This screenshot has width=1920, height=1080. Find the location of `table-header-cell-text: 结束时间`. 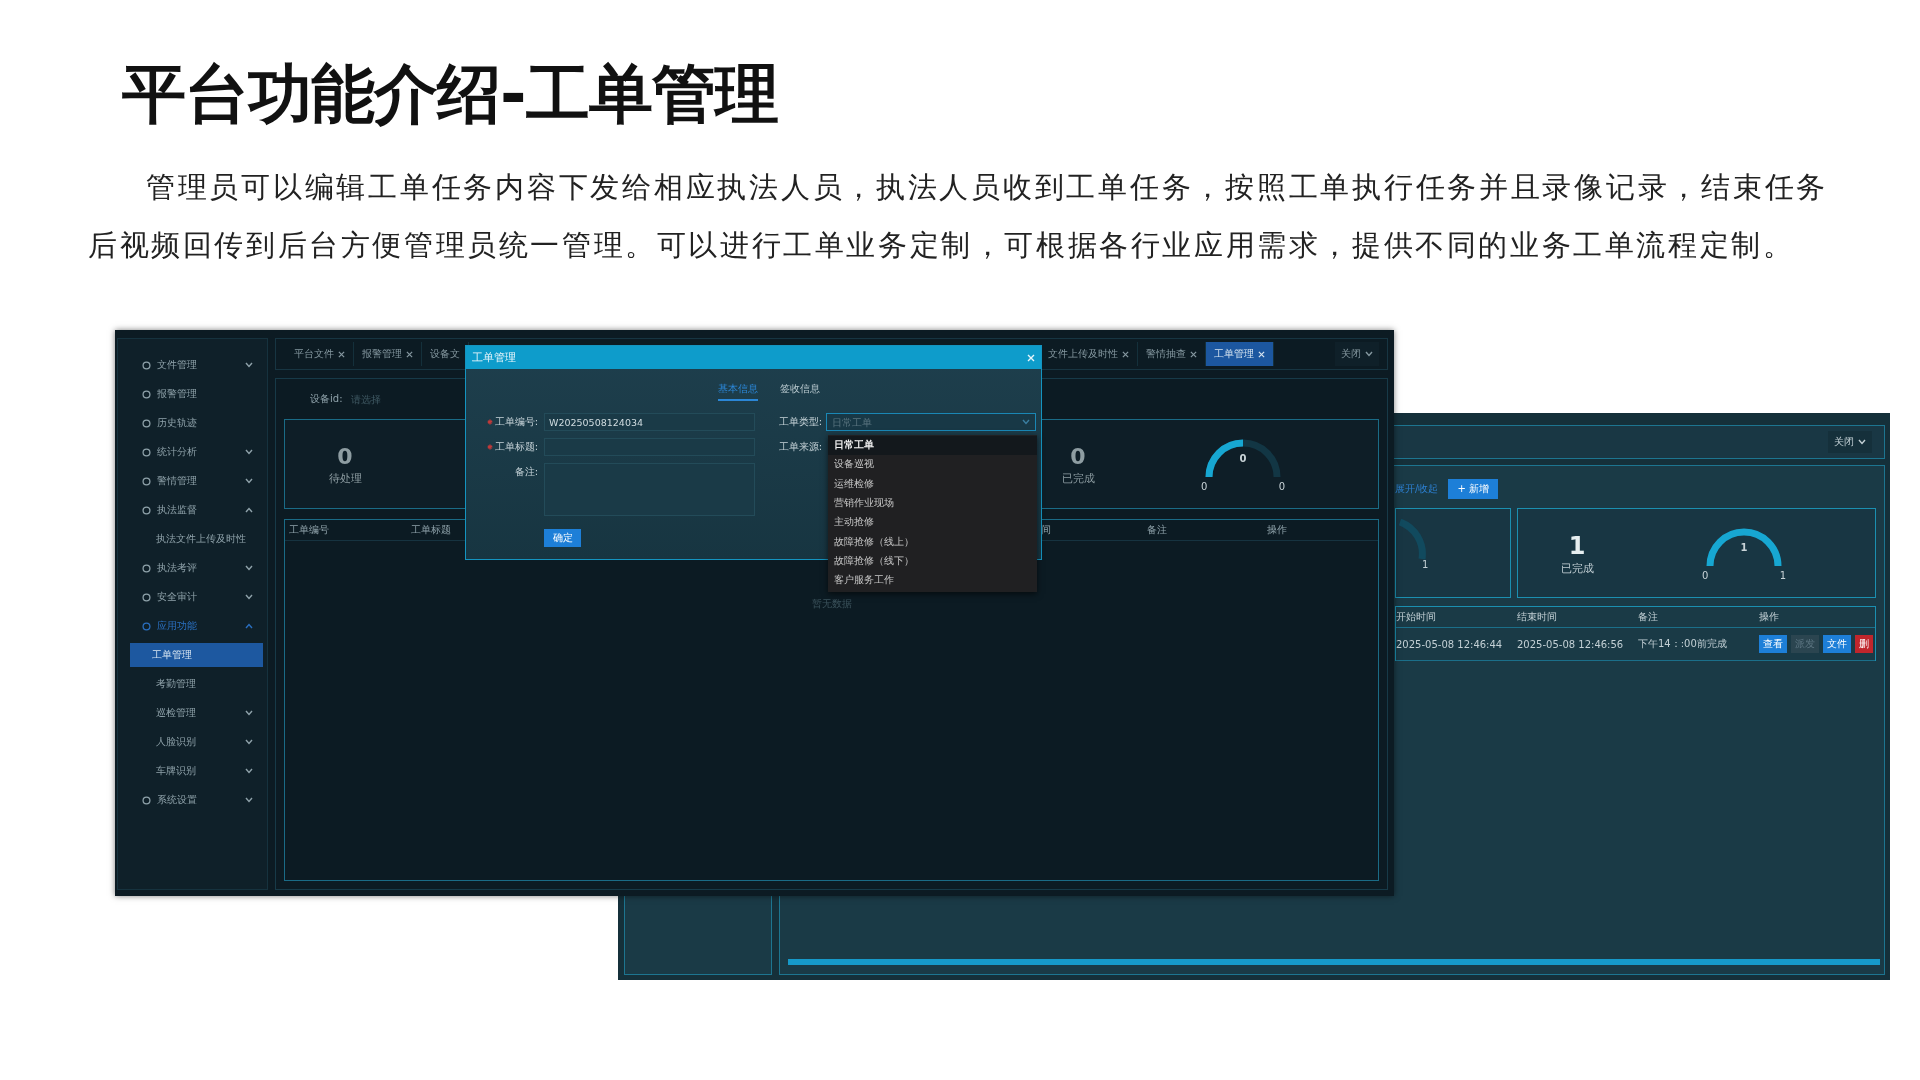

table-header-cell-text: 结束时间 is located at coordinates (1537, 617).